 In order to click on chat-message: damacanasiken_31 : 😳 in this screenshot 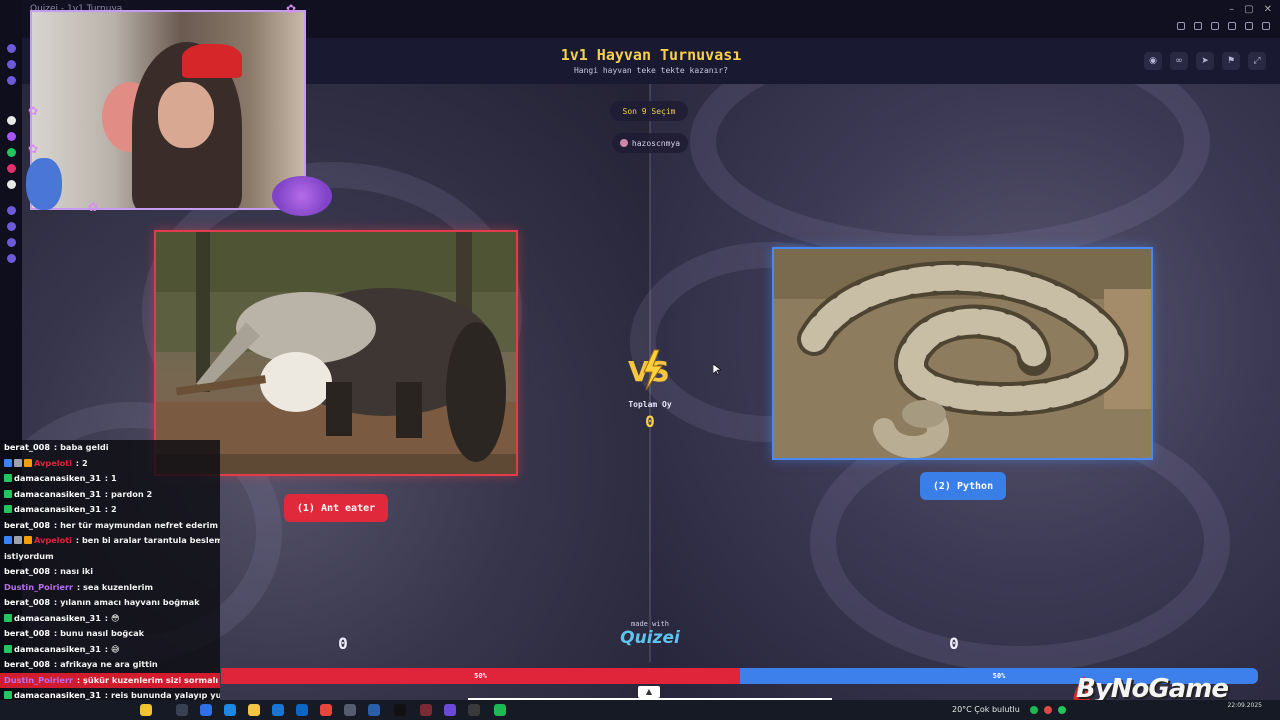, I will do `click(110, 619)`.